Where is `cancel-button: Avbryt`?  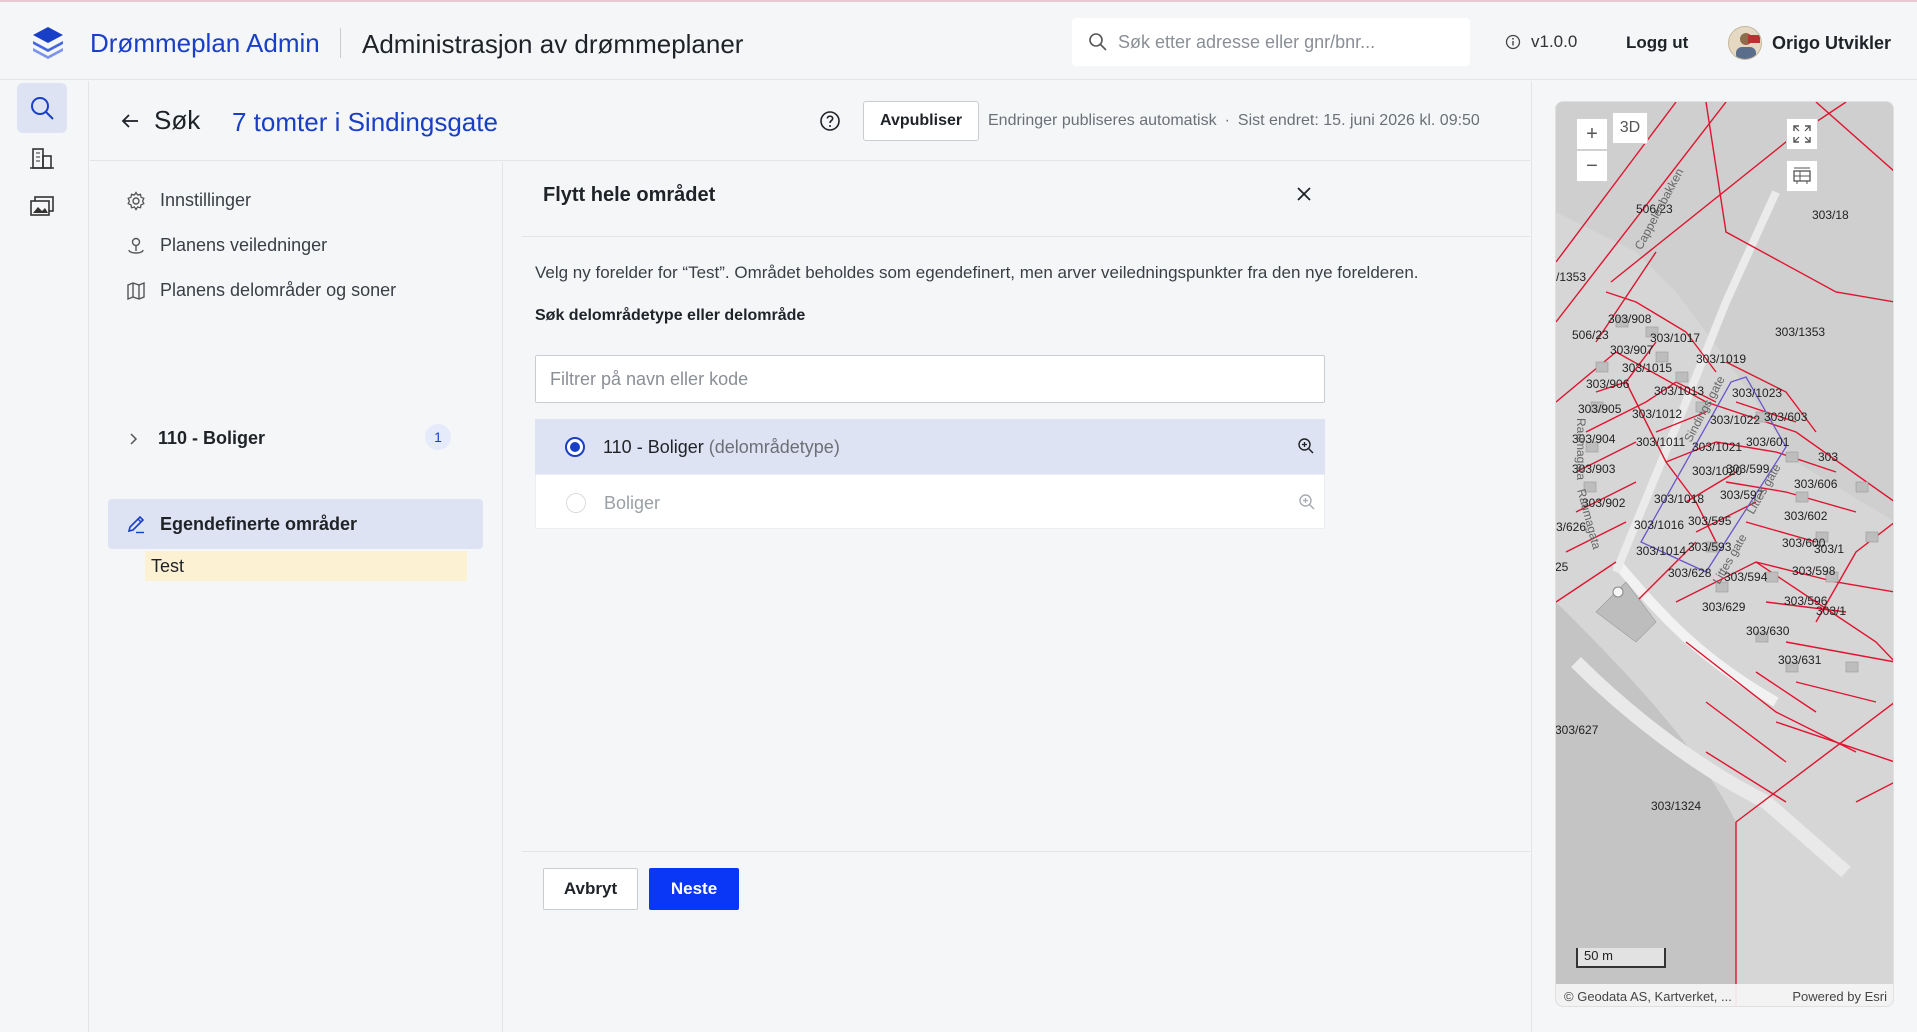
cancel-button: Avbryt is located at coordinates (590, 889).